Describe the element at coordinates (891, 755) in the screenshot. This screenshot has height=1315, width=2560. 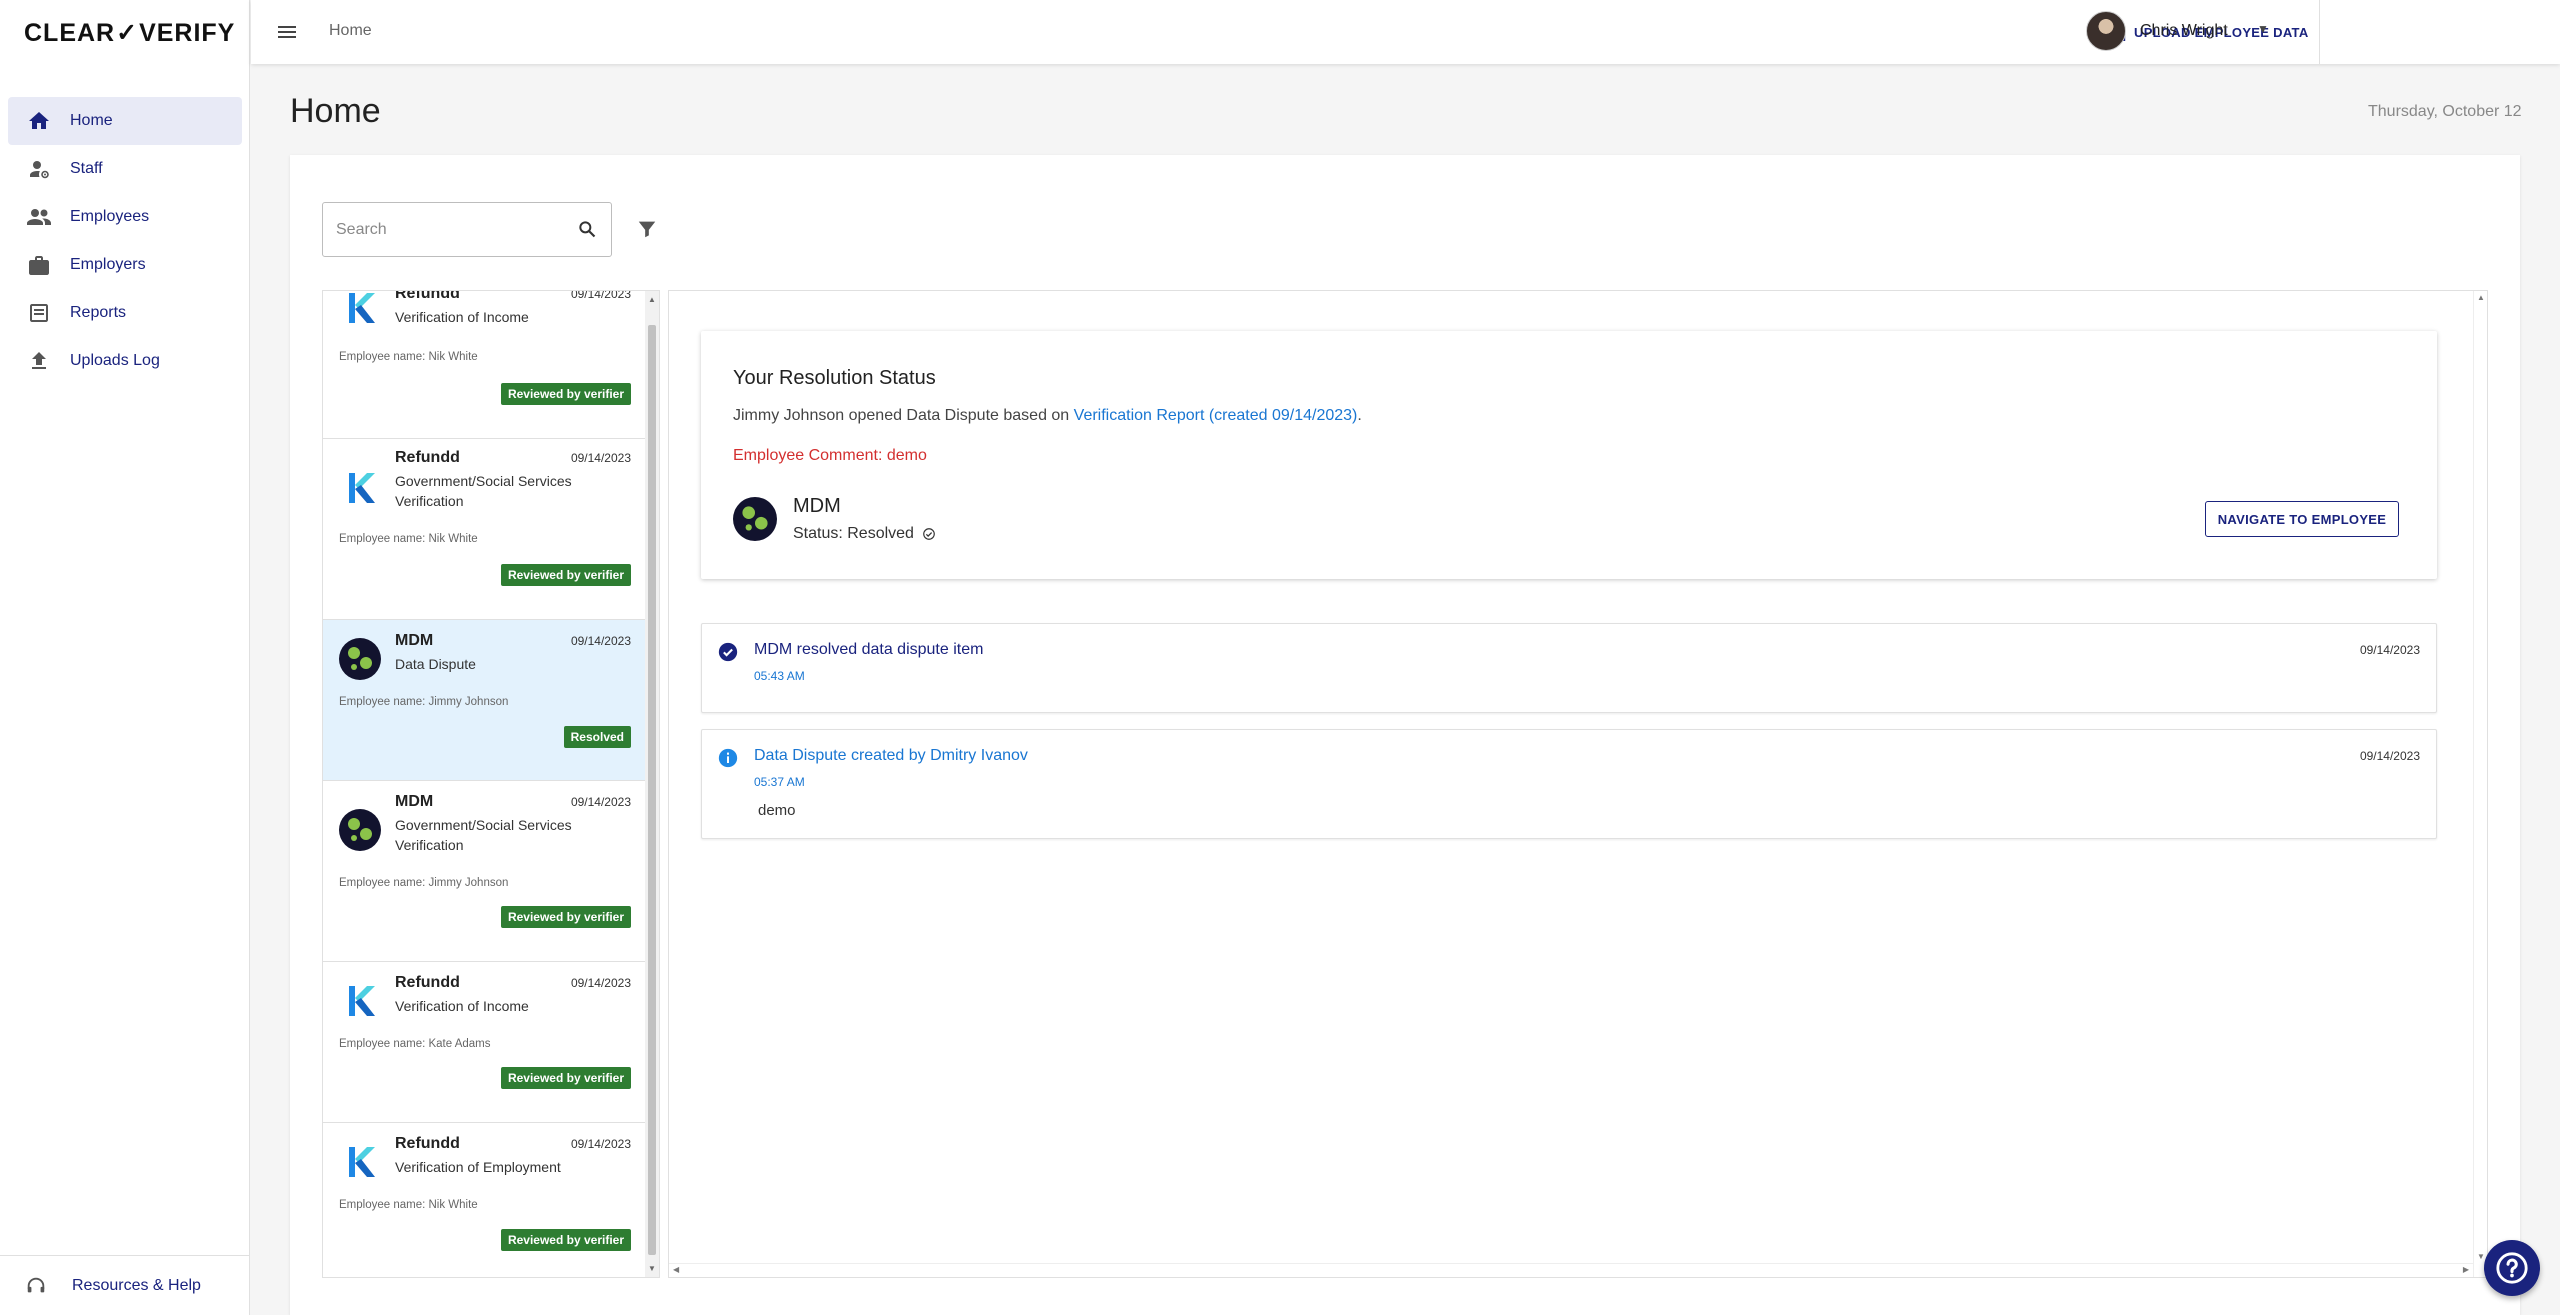
I see `event-title: Data Dispute created by Dmitry Ivanov` at that location.